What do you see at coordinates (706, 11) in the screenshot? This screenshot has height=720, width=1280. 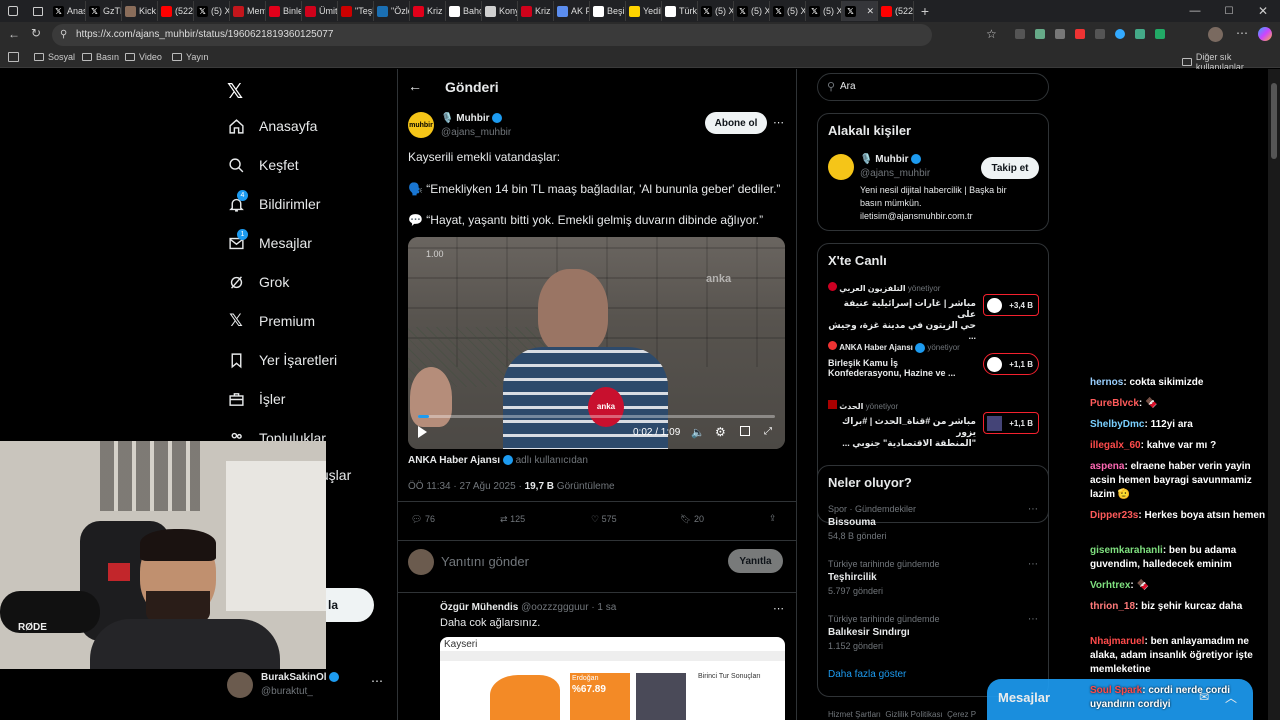 I see `x-icon: 𝕏` at bounding box center [706, 11].